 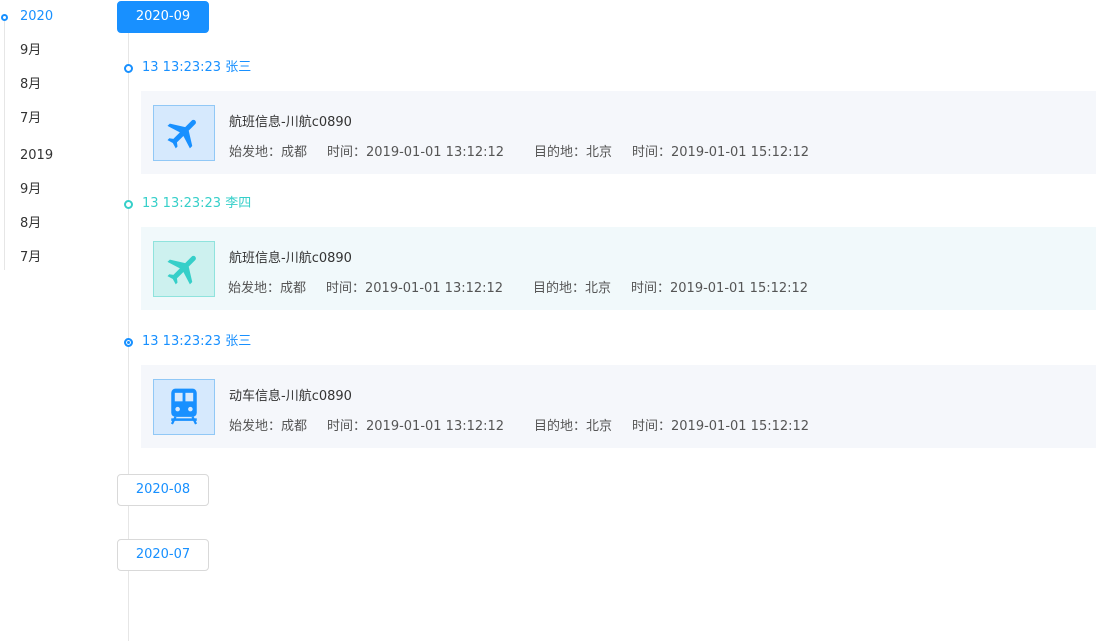 I want to click on nav-year-2020: 2020, so click(x=36, y=17).